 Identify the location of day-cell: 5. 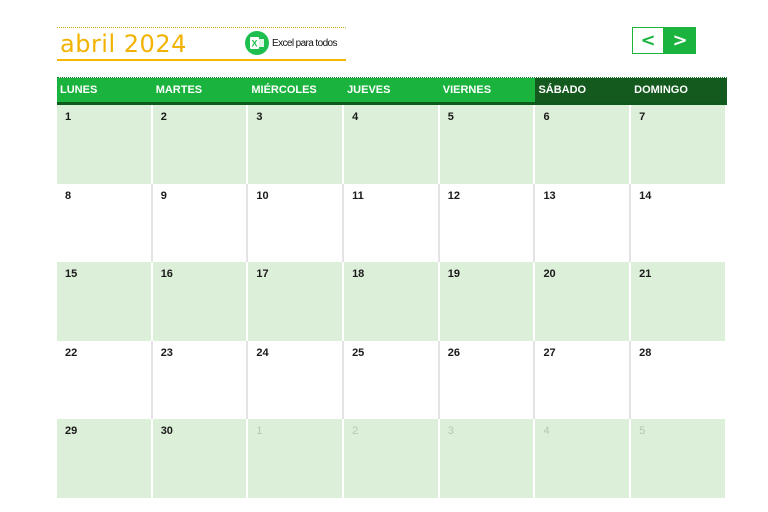
(487, 144).